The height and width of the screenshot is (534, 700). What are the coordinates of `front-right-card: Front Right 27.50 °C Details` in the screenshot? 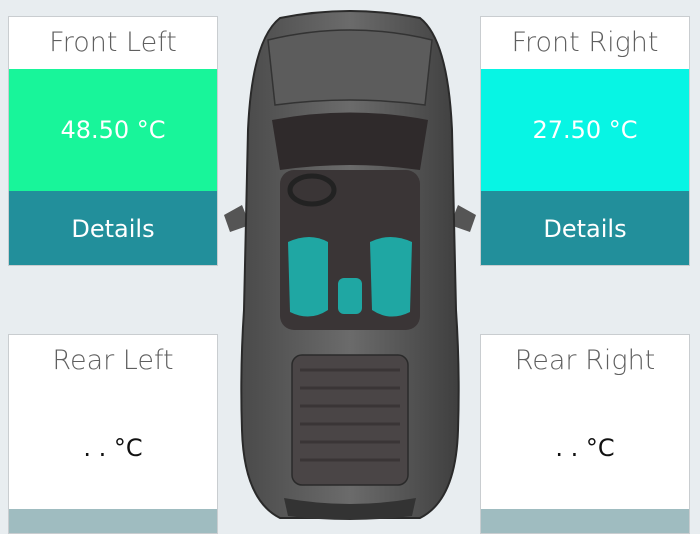 It's located at (585, 141).